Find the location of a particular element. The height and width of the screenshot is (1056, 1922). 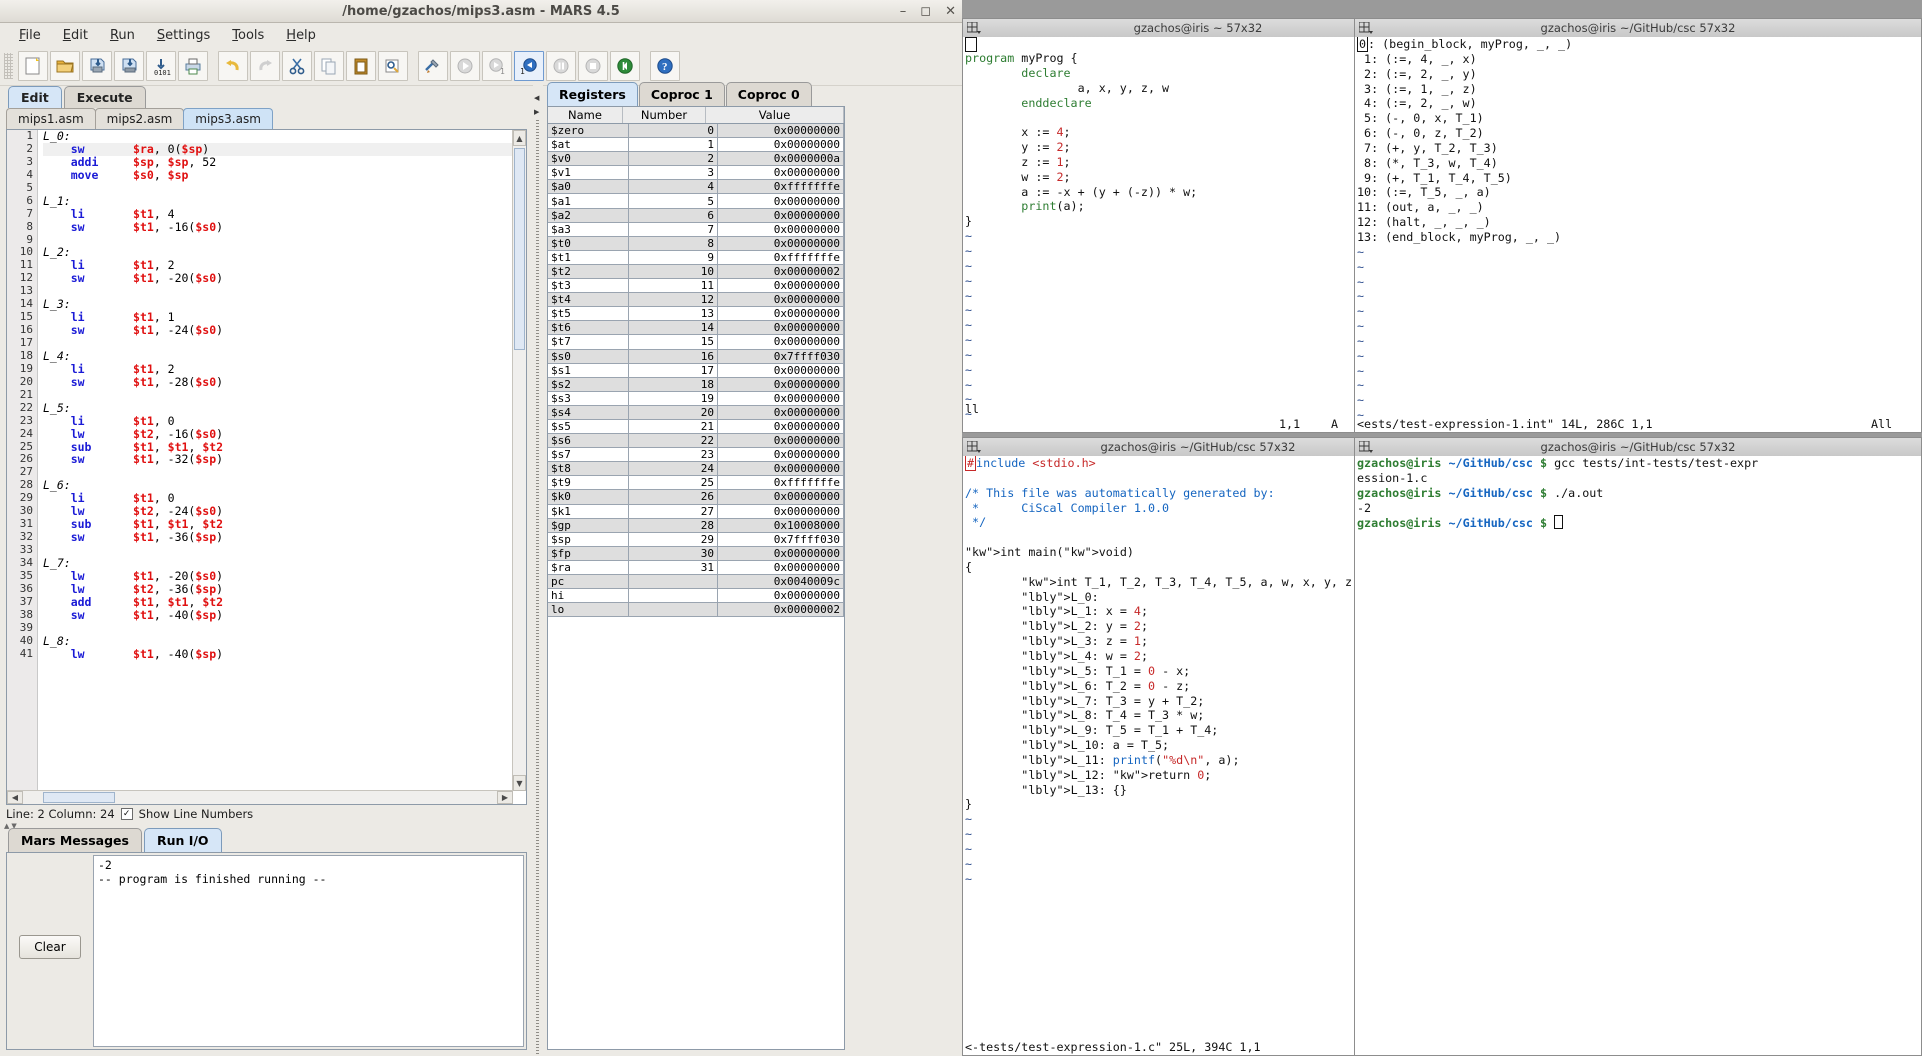

clear-button: Clear is located at coordinates (50, 947).